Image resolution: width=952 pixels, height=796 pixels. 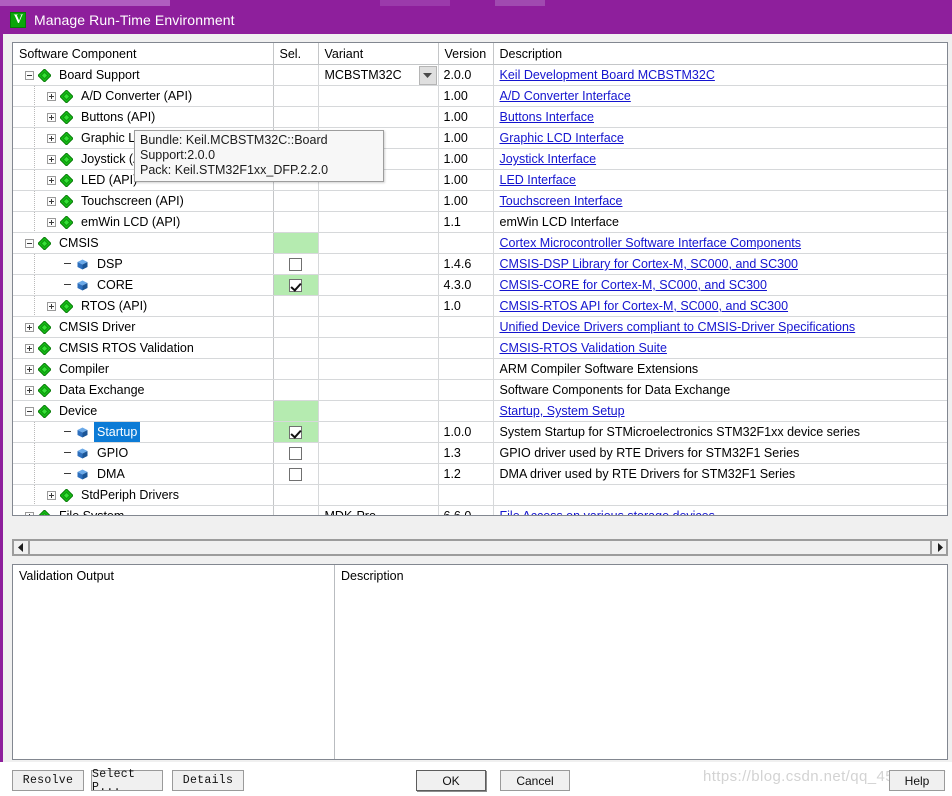 I want to click on component-name-cell: DMA, so click(x=143, y=474).